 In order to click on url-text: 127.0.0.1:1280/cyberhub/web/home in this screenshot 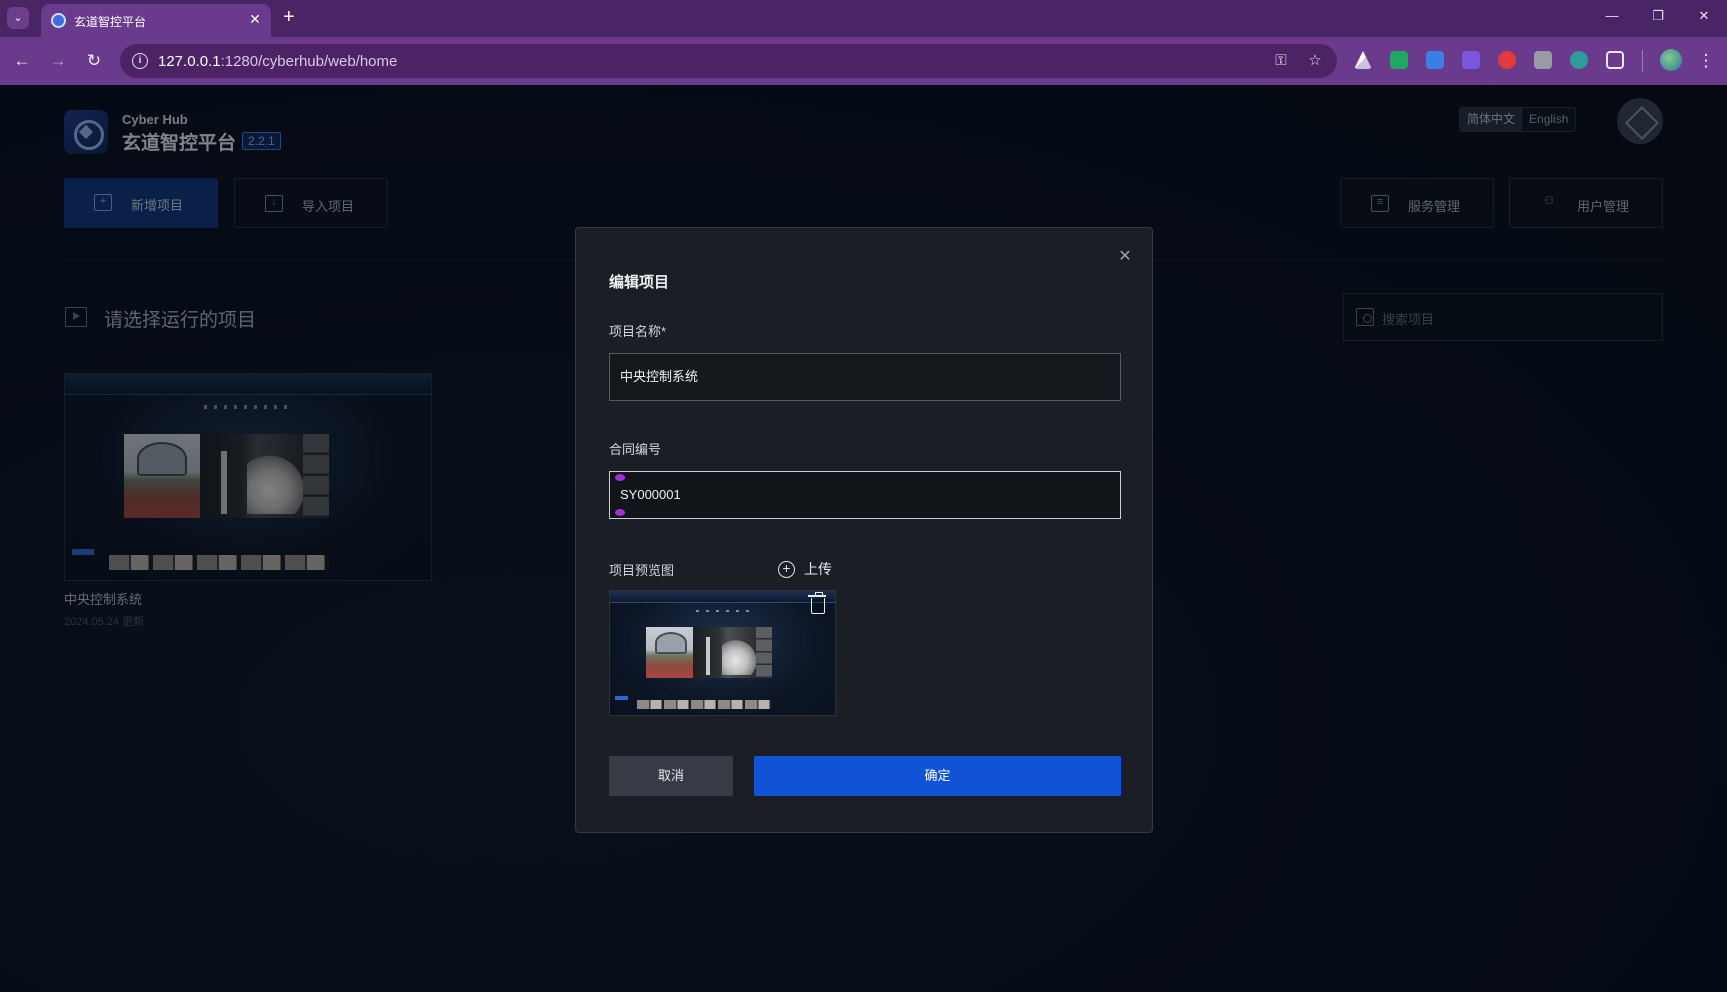, I will do `click(278, 61)`.